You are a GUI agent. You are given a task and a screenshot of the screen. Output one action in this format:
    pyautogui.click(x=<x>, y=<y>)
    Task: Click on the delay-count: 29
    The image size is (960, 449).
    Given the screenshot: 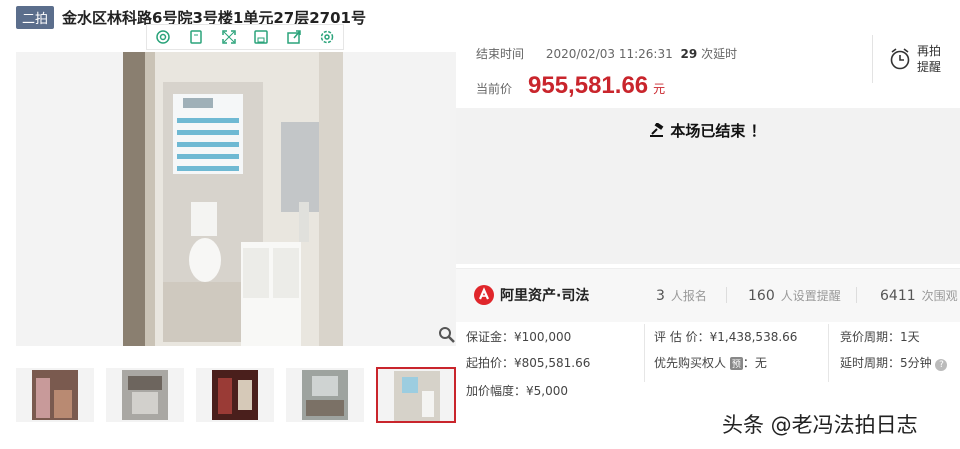 What is the action you would take?
    pyautogui.click(x=689, y=54)
    